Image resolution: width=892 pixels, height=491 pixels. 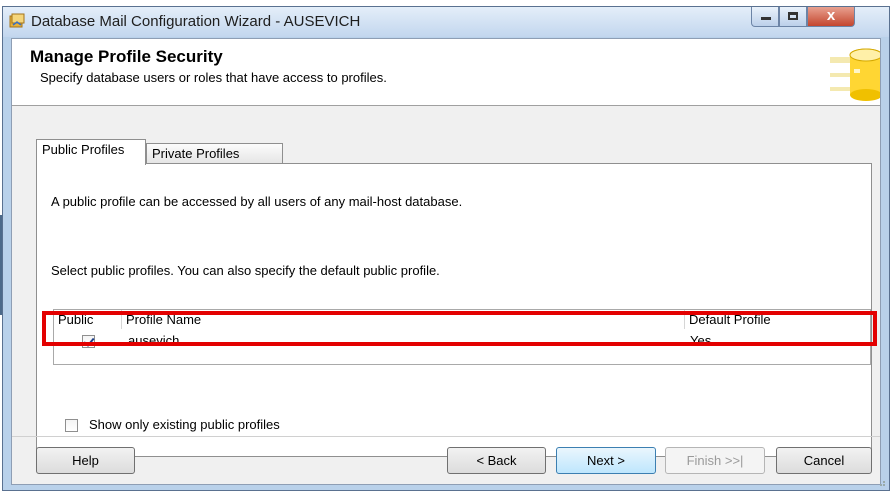 I want to click on cancel-button: Cancel, so click(x=824, y=460).